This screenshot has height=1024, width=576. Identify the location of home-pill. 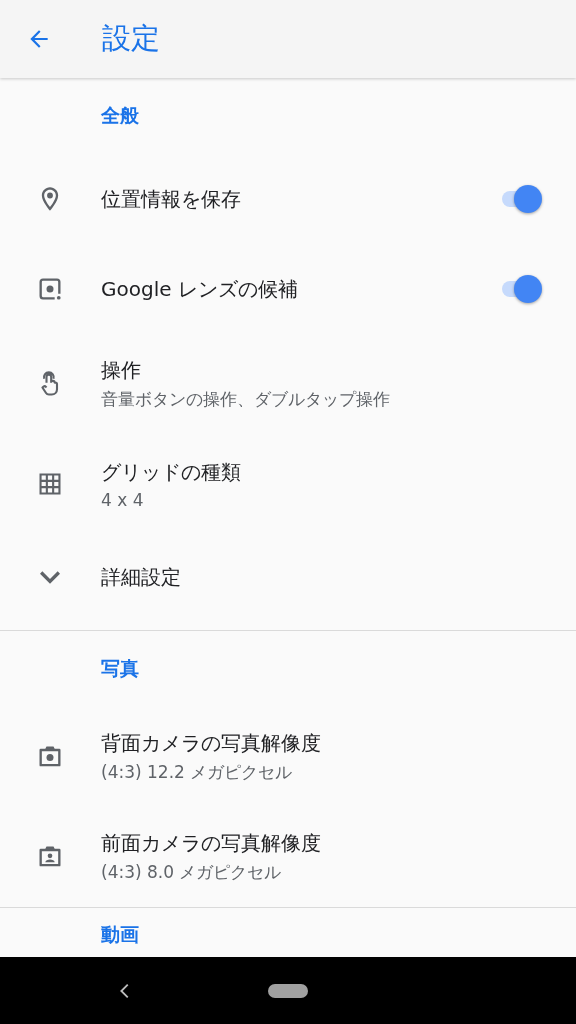
(288, 990).